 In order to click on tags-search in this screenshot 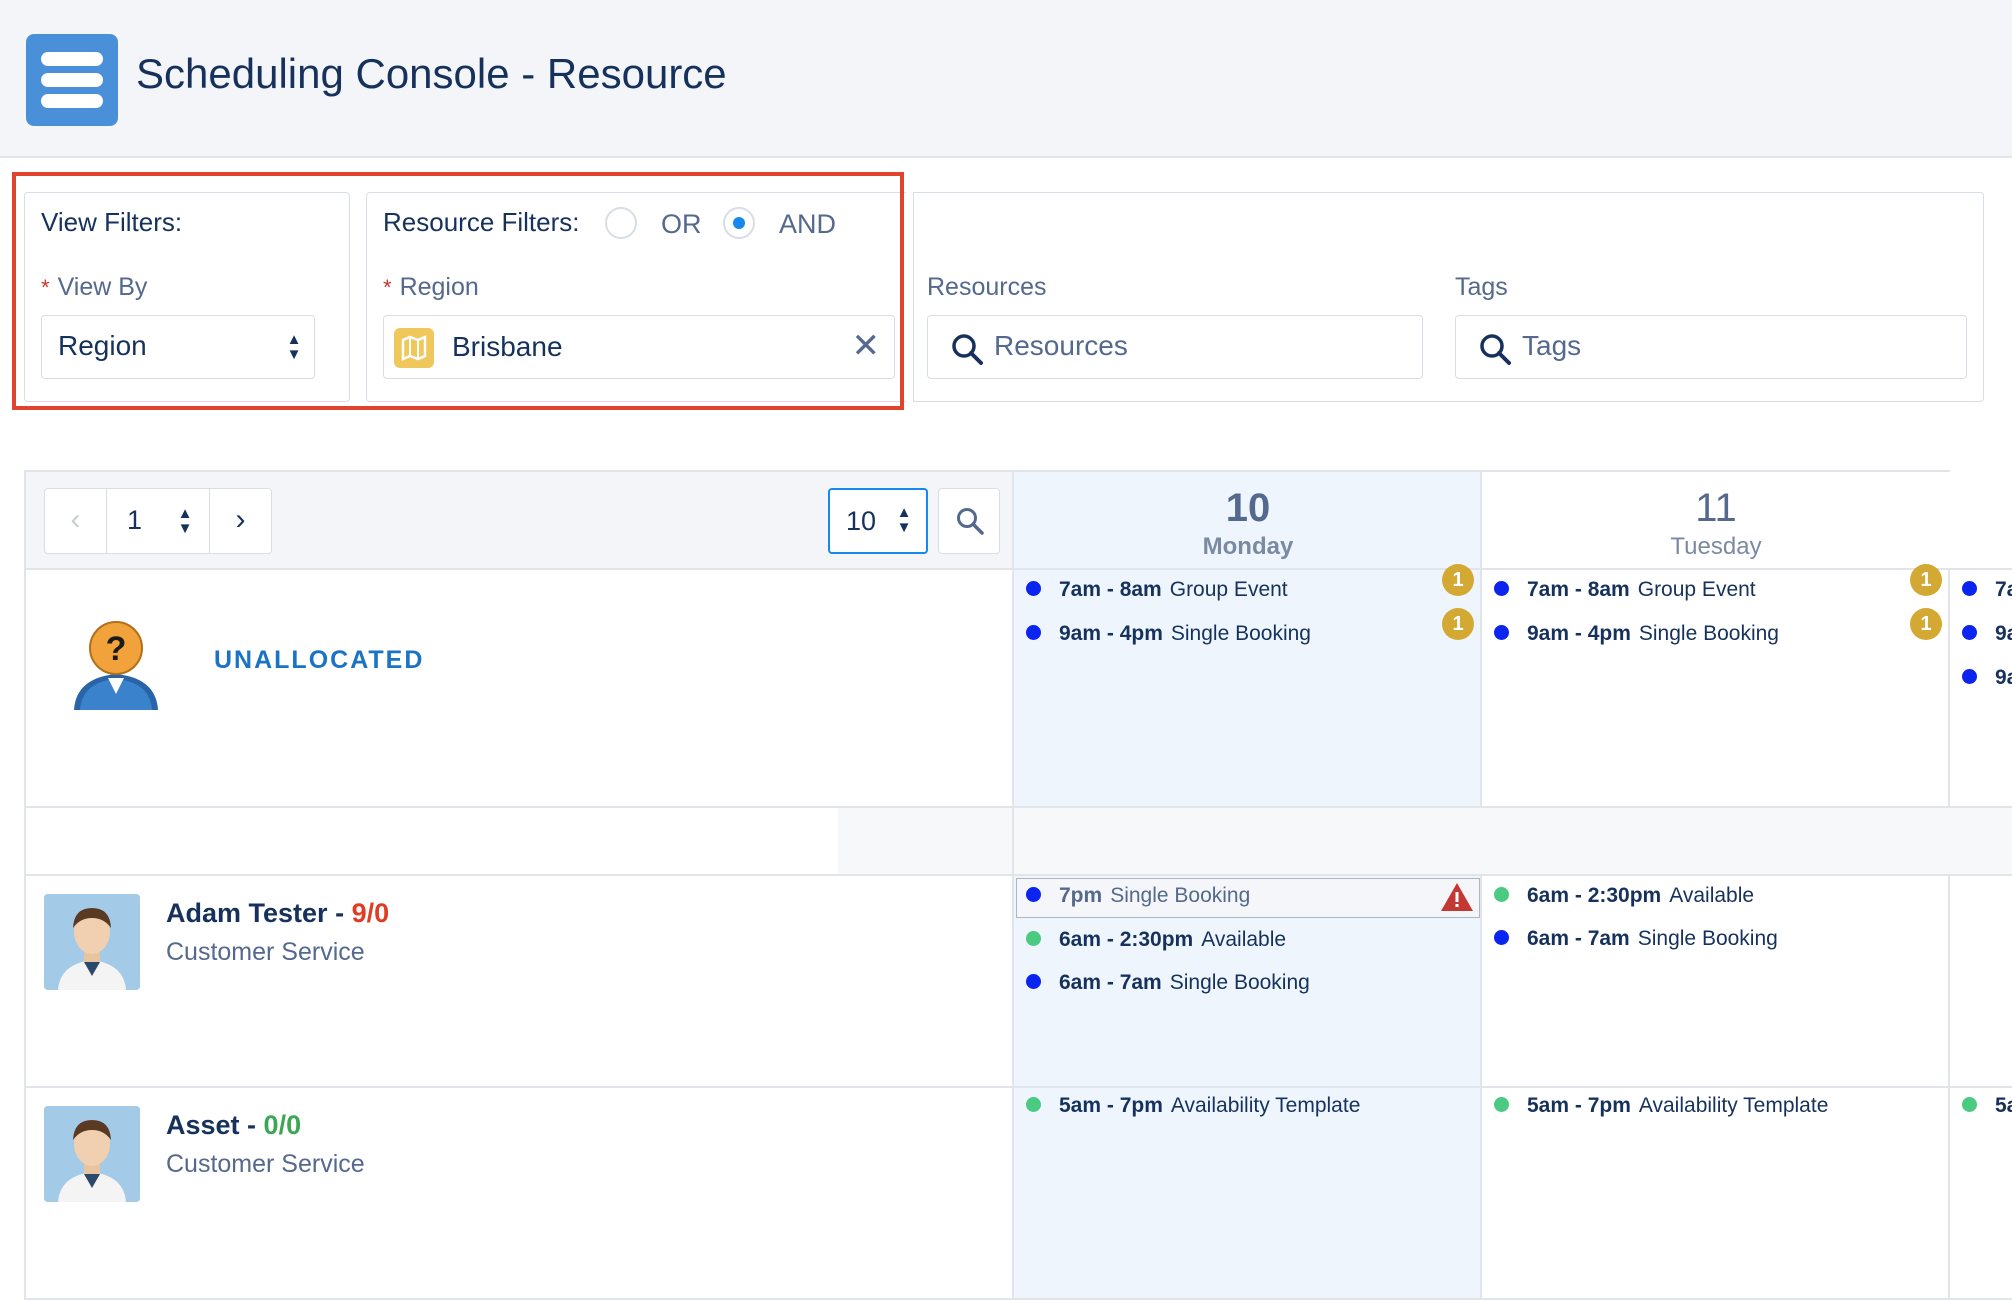, I will do `click(1711, 347)`.